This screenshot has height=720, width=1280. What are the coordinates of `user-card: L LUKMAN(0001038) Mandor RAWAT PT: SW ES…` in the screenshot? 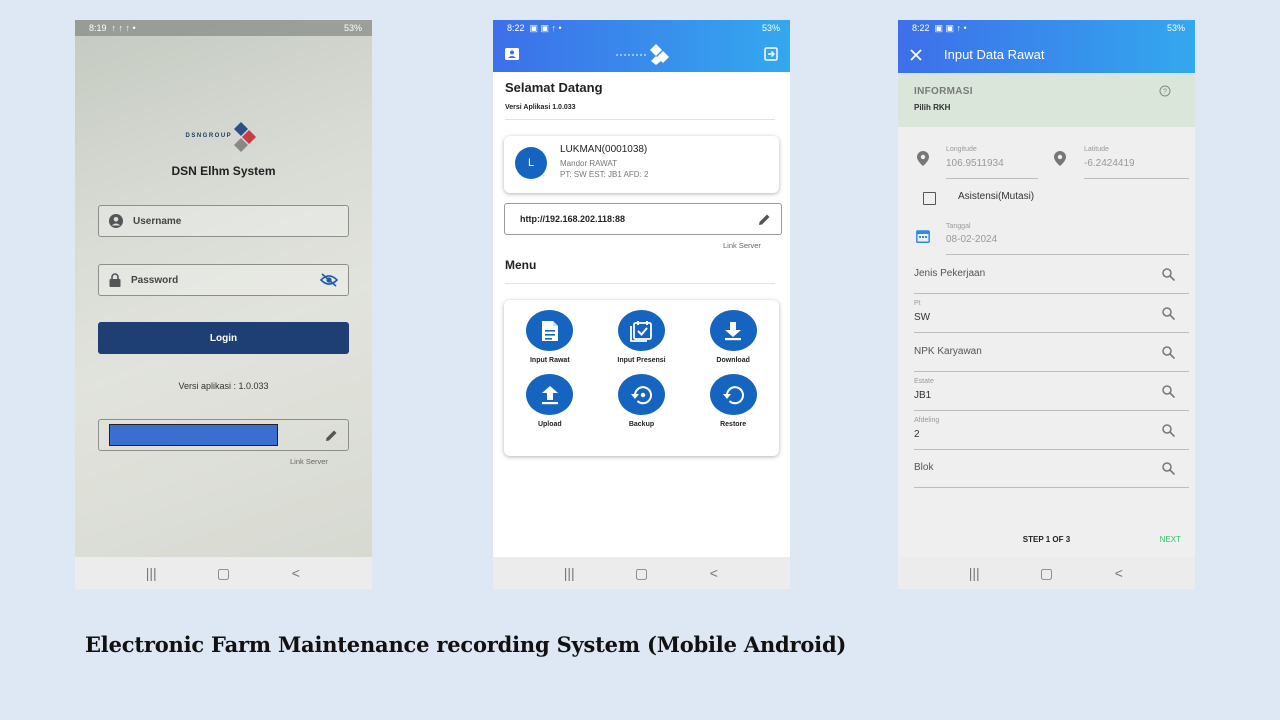 It's located at (641, 164).